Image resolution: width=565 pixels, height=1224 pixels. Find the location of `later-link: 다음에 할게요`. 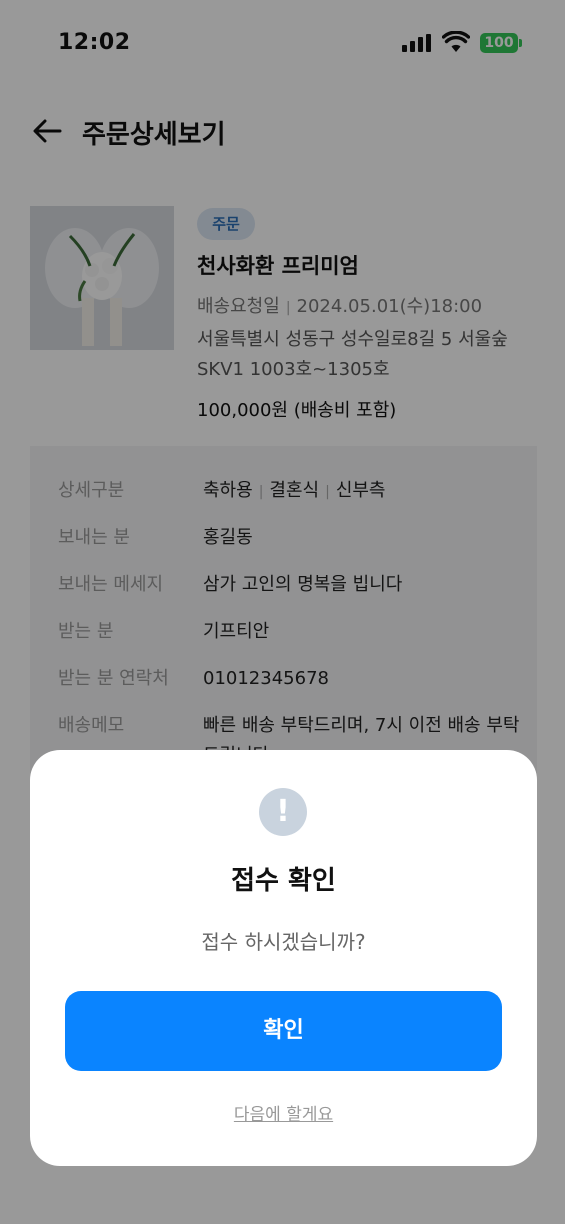

later-link: 다음에 할게요 is located at coordinates (283, 1112).